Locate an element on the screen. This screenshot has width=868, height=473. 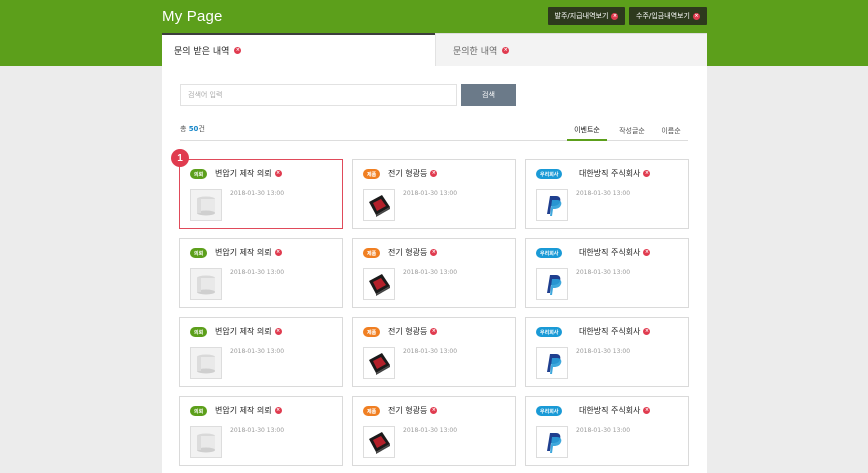
sort-event: 이벤트순 is located at coordinates (587, 131).